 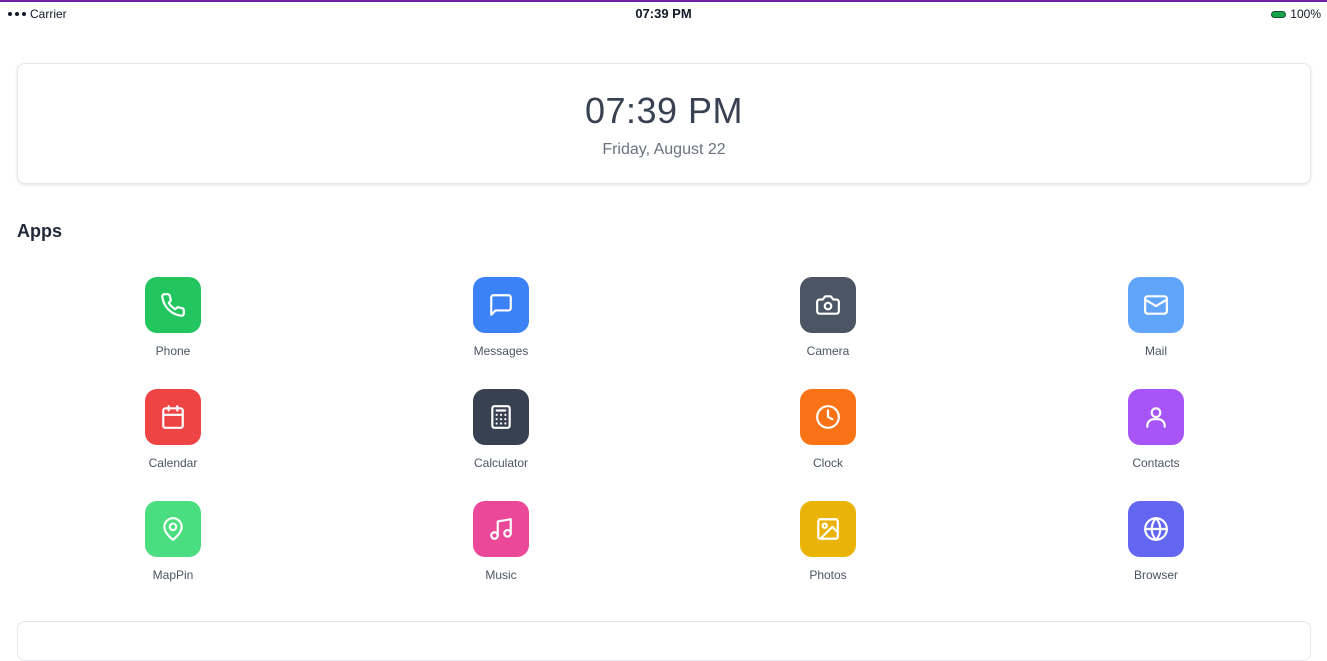 I want to click on app-label: MapPin, so click(x=173, y=575).